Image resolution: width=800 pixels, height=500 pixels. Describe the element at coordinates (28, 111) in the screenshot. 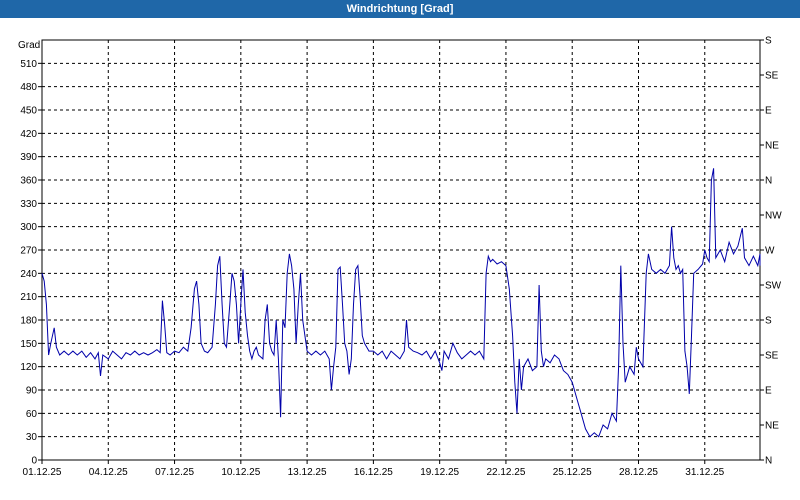

I see `y-tick-label: 450` at that location.